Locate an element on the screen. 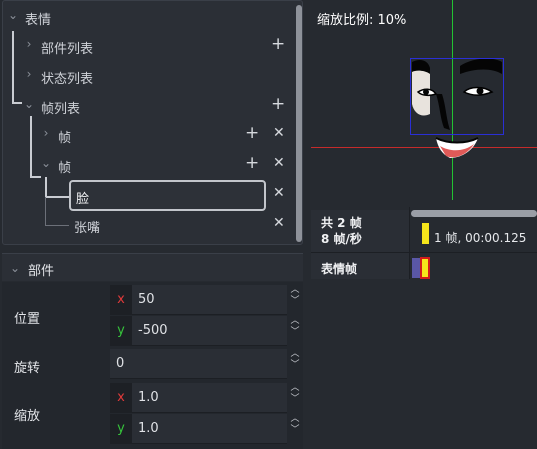 The image size is (537, 449). add-frame-button: + is located at coordinates (278, 104).